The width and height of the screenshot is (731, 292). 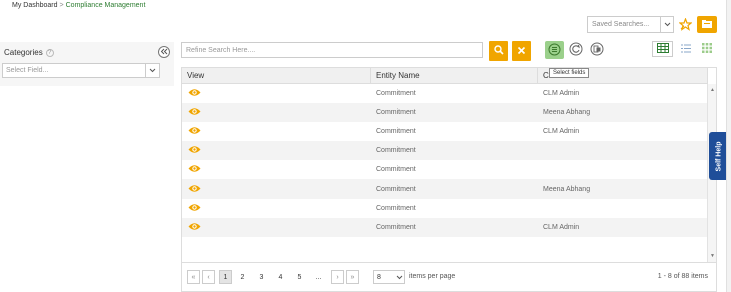 I want to click on breadcrumb: My Dashboard > Compliance Management, so click(x=78, y=5).